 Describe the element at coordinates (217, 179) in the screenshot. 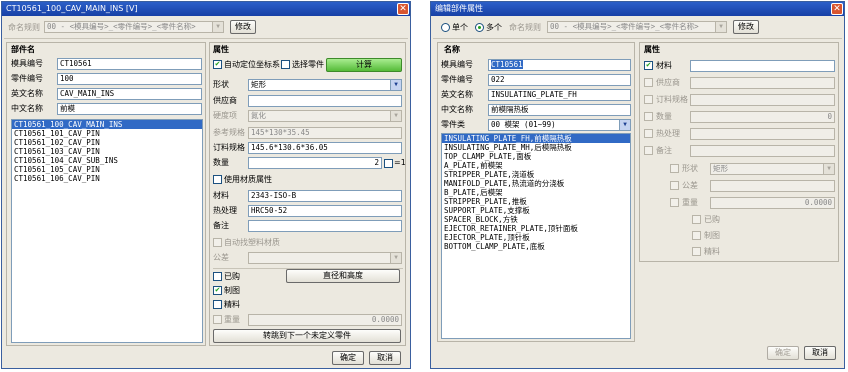

I see `use-material-checkbox` at that location.